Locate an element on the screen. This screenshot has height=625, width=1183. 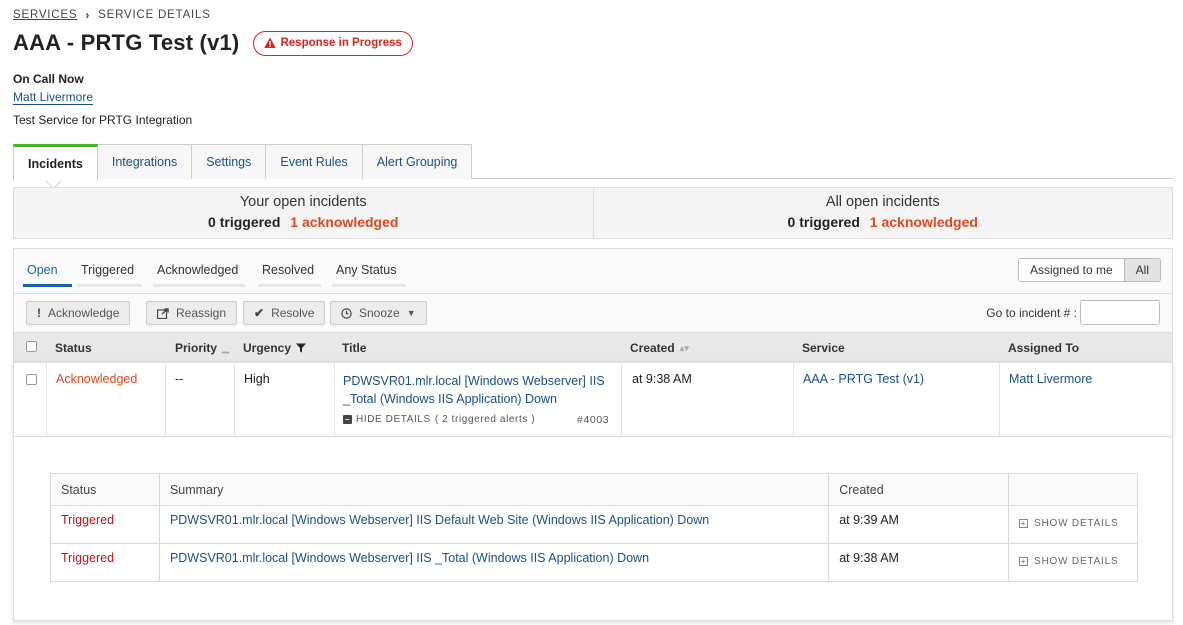
acknowledge-button: ! Acknowledge is located at coordinates (78, 313).